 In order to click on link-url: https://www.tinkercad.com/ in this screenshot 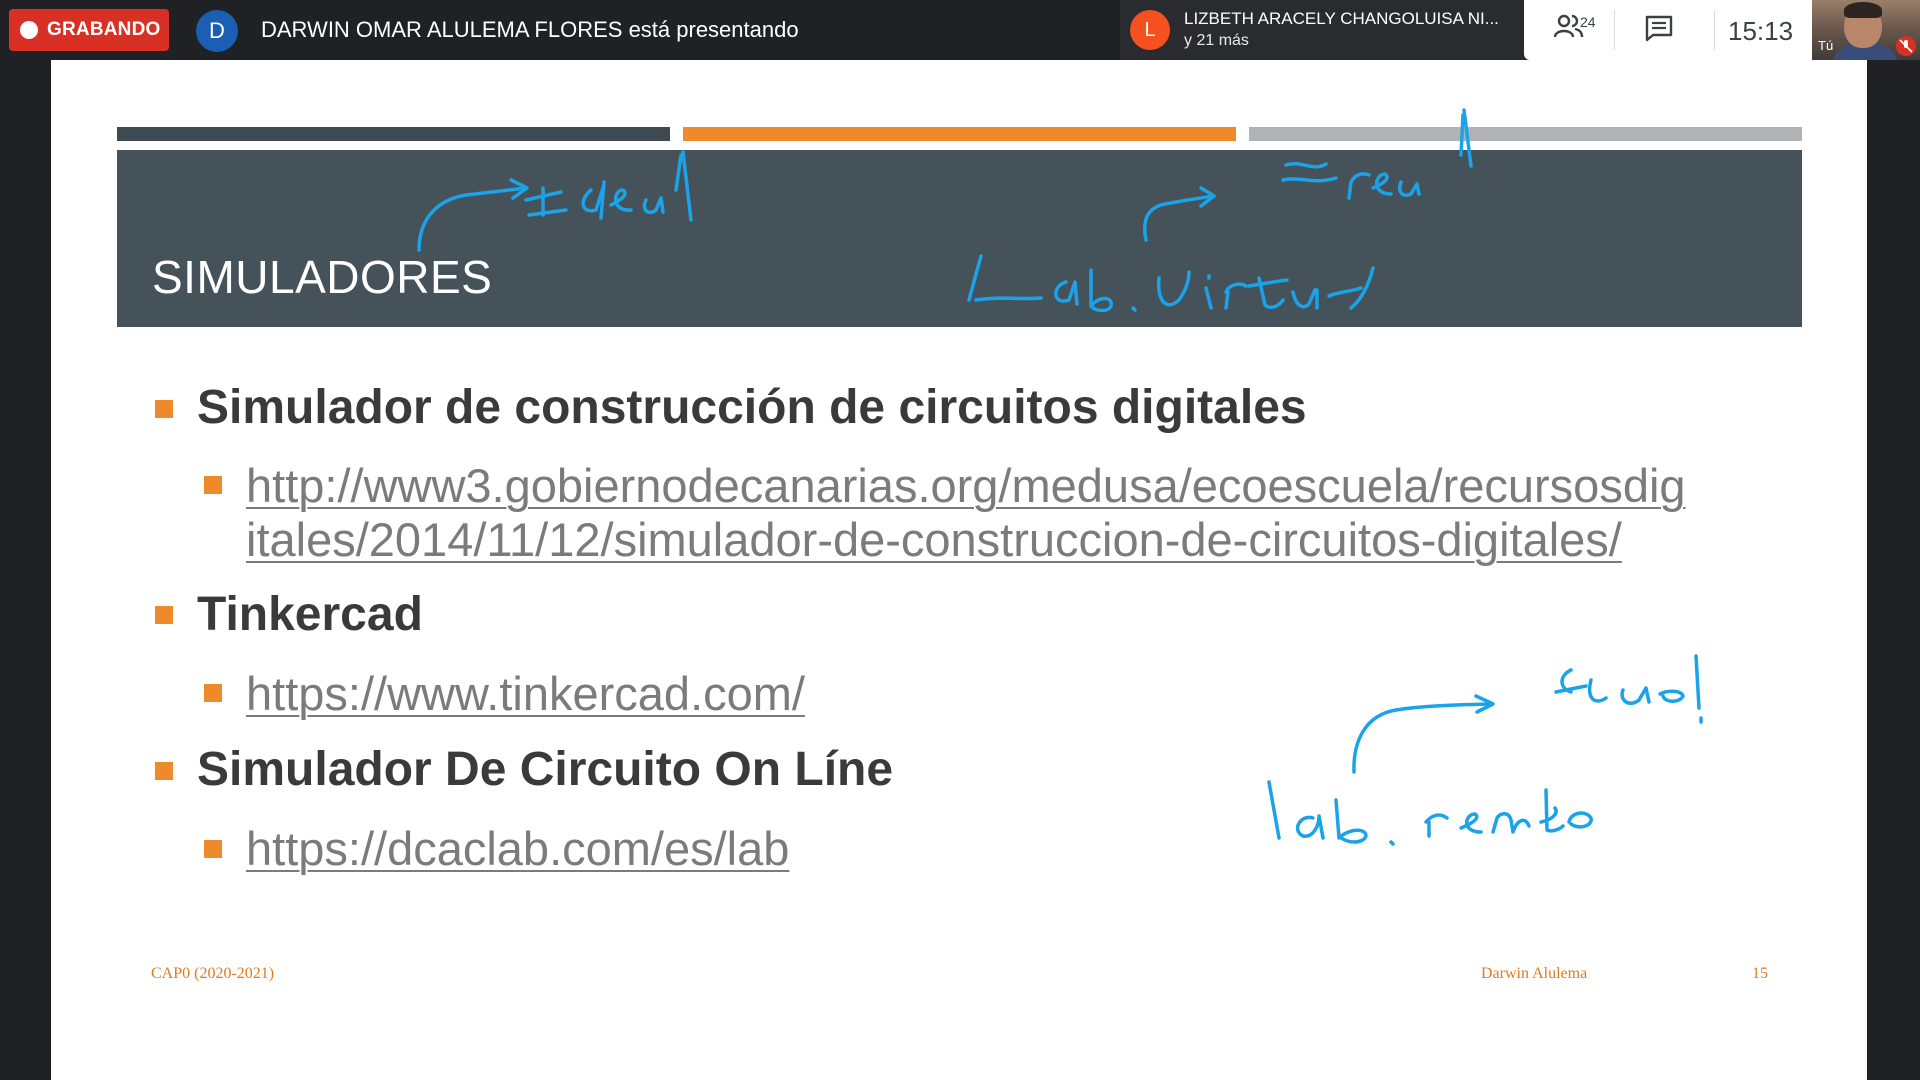, I will do `click(525, 693)`.